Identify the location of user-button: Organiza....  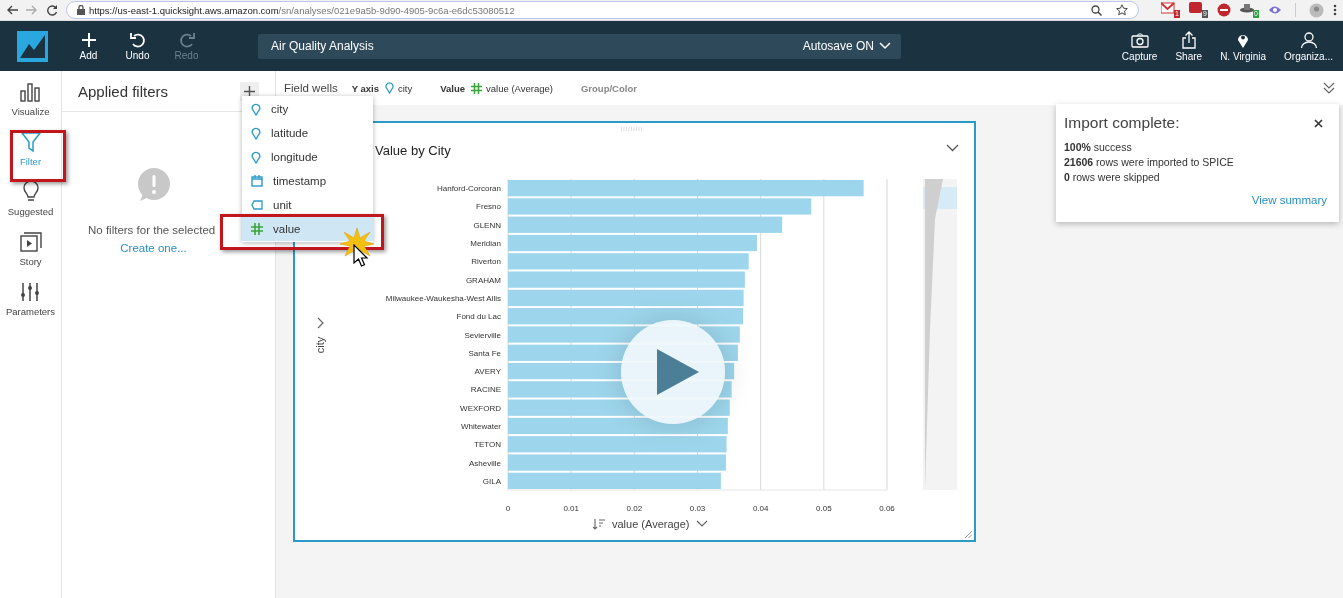
(1308, 46).